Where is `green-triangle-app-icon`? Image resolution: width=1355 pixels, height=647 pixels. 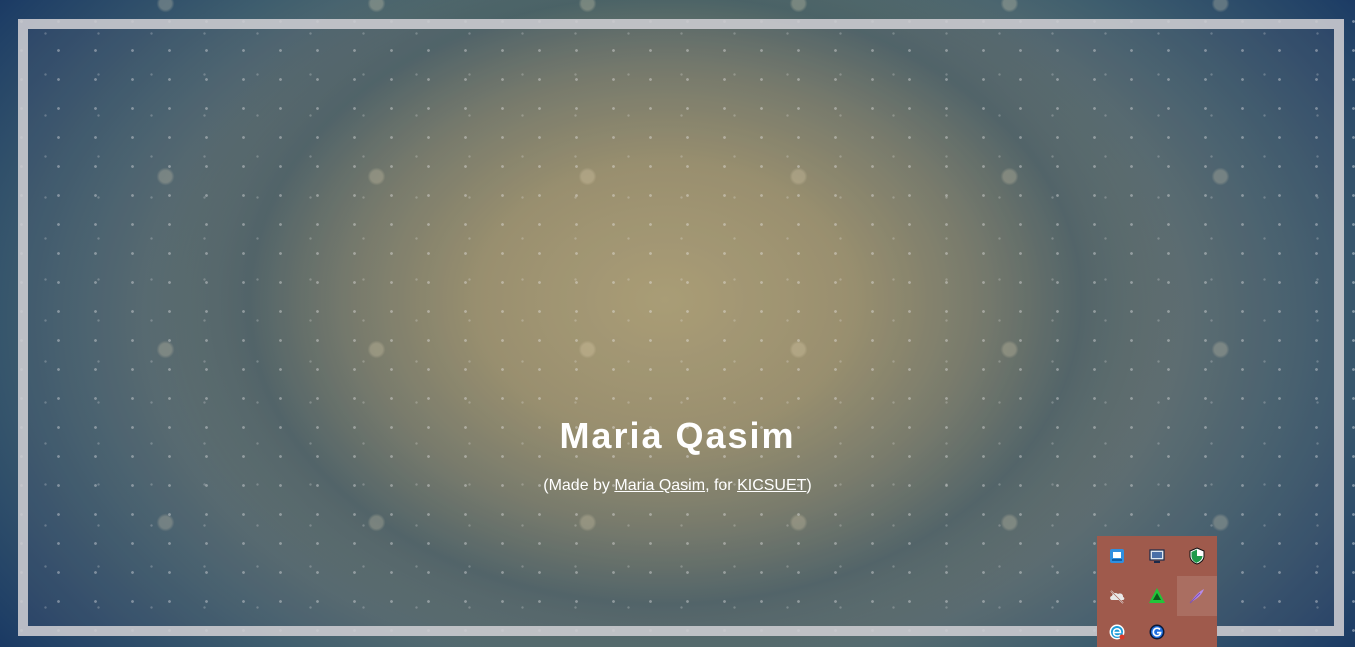
green-triangle-app-icon is located at coordinates (1157, 595).